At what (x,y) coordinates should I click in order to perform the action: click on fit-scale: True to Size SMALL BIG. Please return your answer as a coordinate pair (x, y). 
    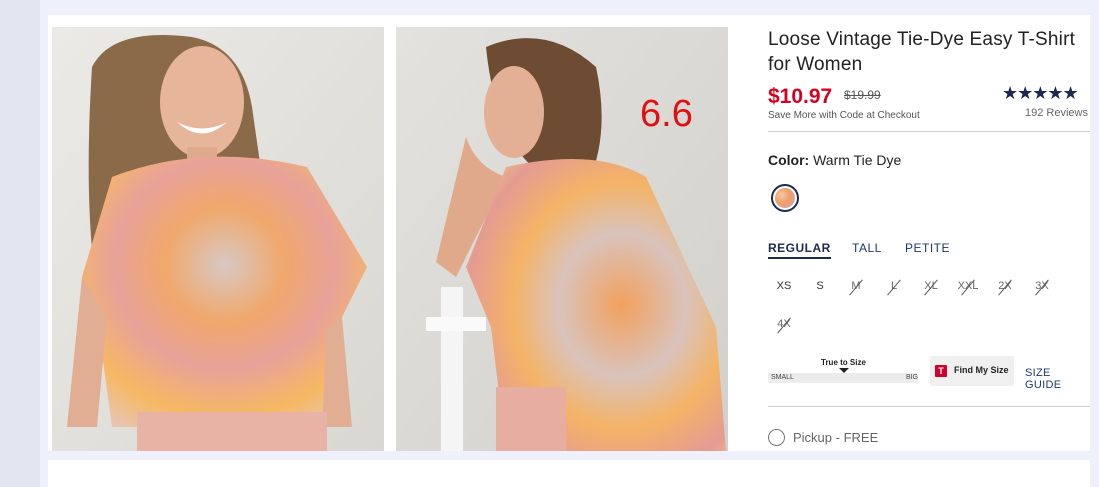
    Looking at the image, I should click on (844, 373).